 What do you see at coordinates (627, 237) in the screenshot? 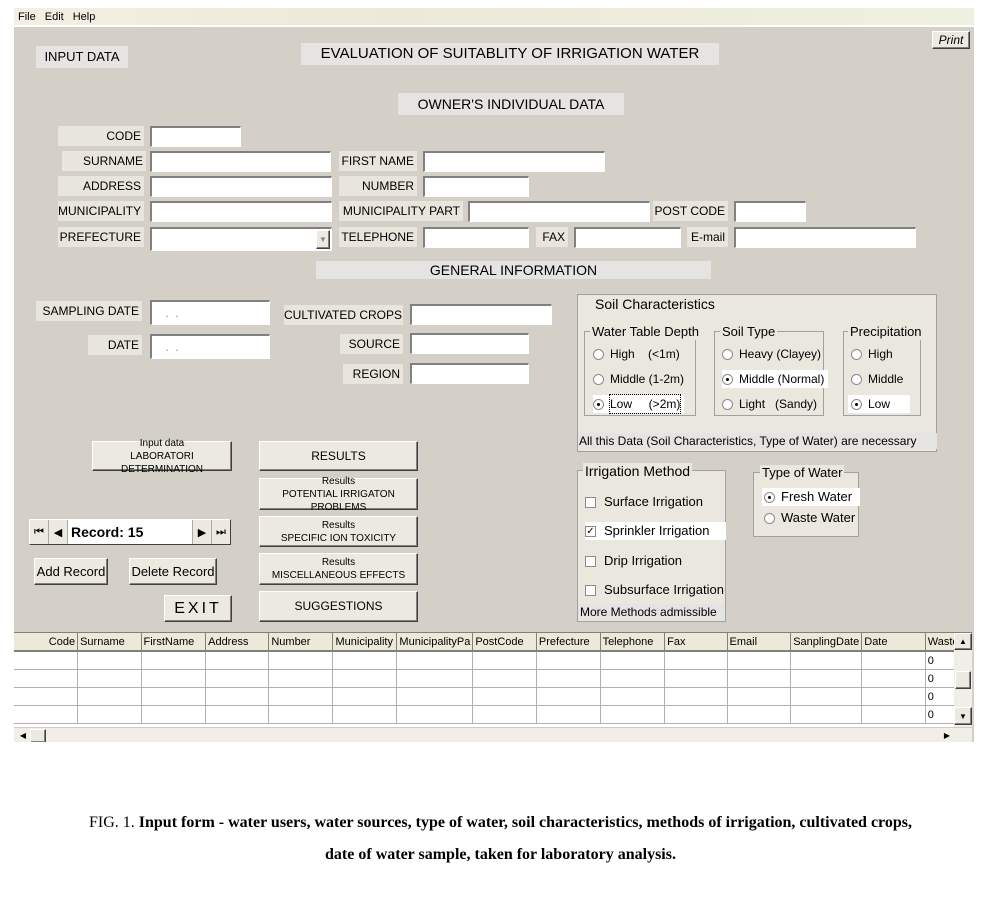
I see `fax-input` at bounding box center [627, 237].